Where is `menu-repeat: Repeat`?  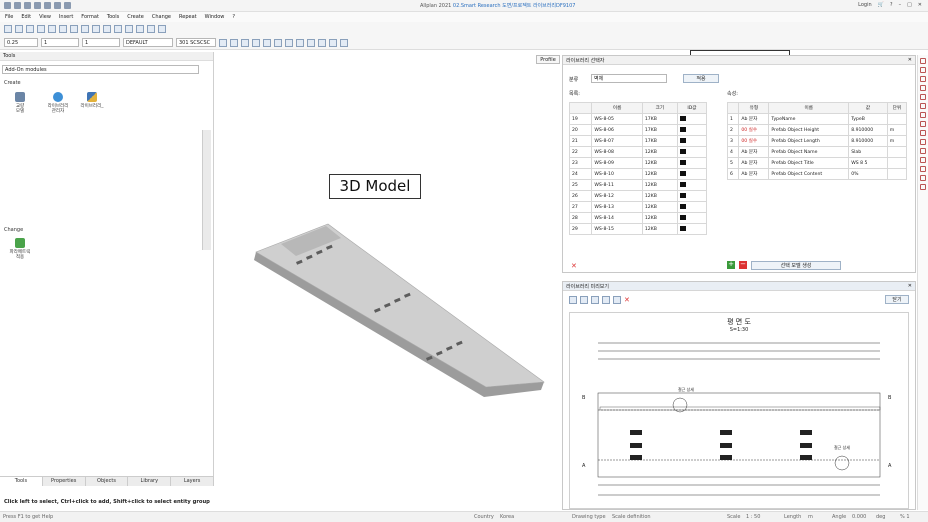 menu-repeat: Repeat is located at coordinates (188, 17).